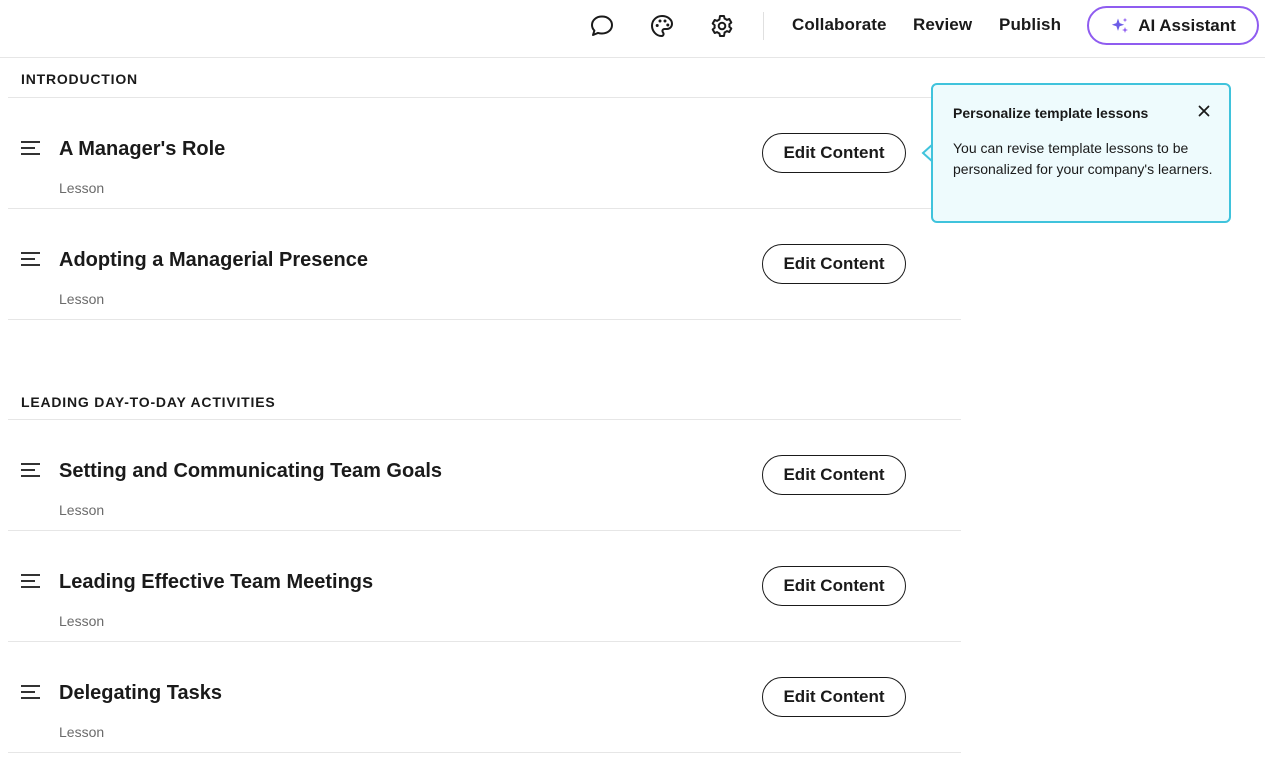 This screenshot has height=764, width=1265. Describe the element at coordinates (216, 582) in the screenshot. I see `lesson-title: Leading Effective Team Meetings` at that location.